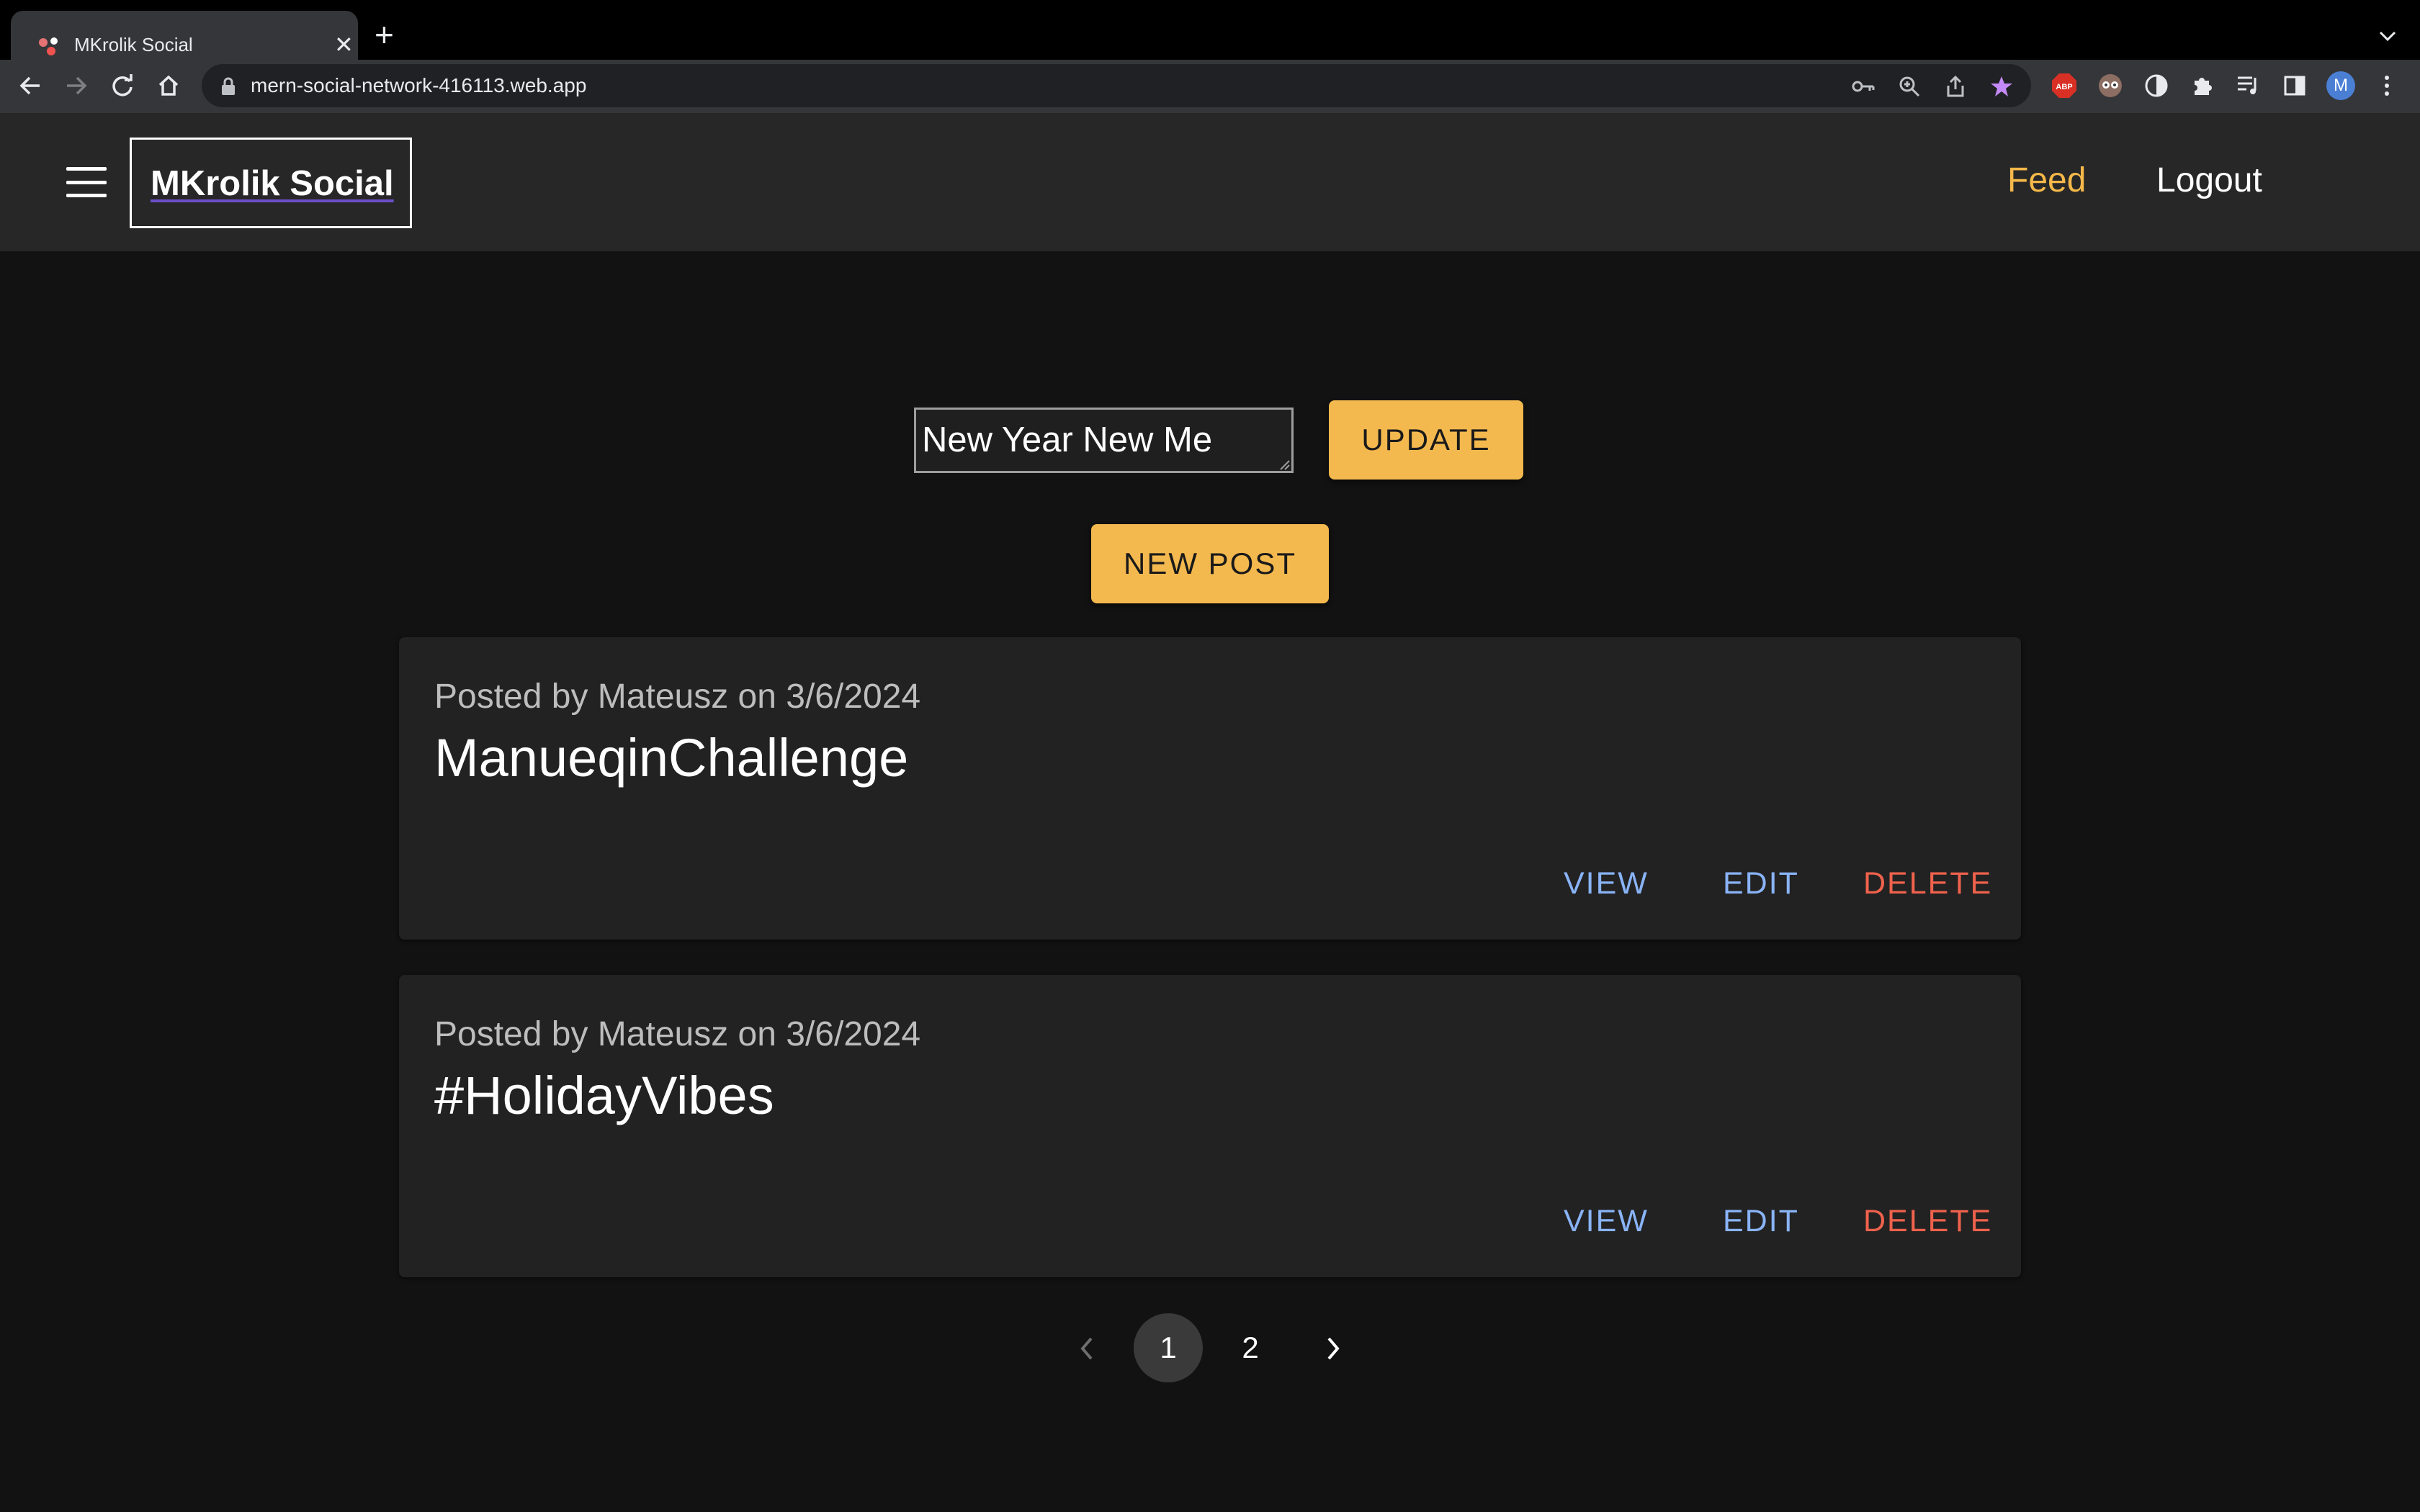  What do you see at coordinates (604, 1095) in the screenshot?
I see `post-title: #HolidayVibes` at bounding box center [604, 1095].